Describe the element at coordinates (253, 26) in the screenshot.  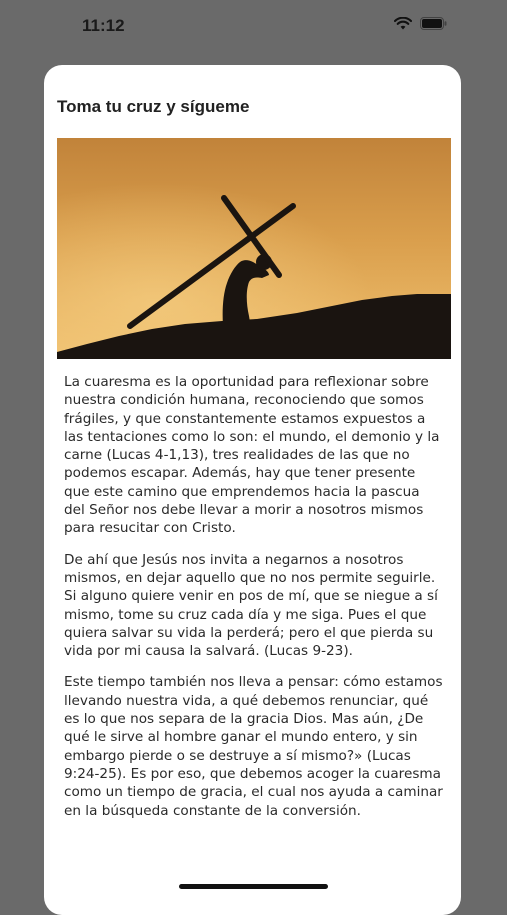
I see `status-bar: 11:12` at that location.